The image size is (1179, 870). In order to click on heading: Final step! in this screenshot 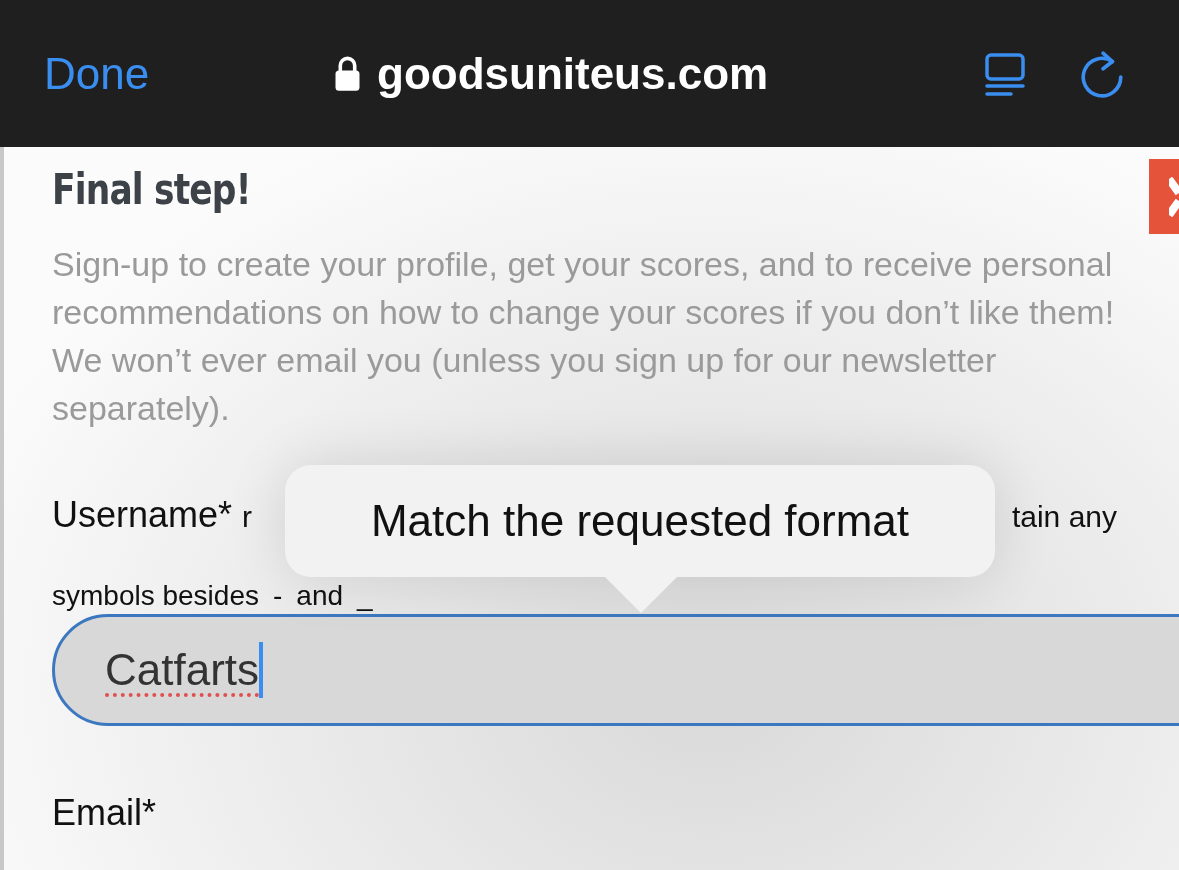, I will do `click(152, 189)`.